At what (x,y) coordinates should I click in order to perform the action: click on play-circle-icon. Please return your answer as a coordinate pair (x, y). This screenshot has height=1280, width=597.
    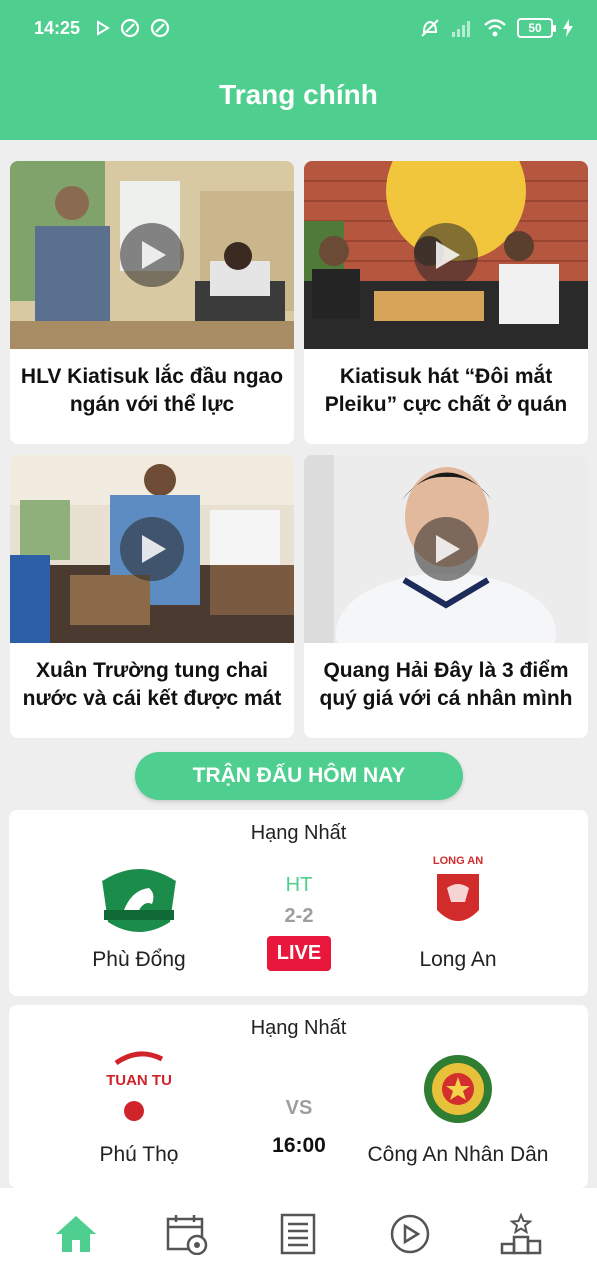
    Looking at the image, I should click on (410, 1234).